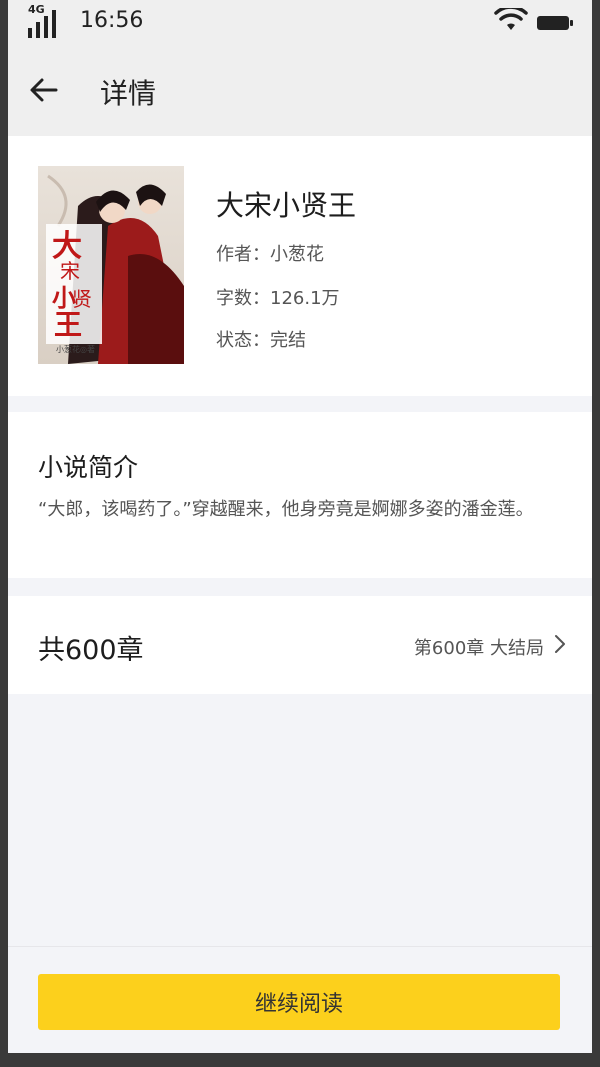  What do you see at coordinates (555, 23) in the screenshot?
I see `battery-icon` at bounding box center [555, 23].